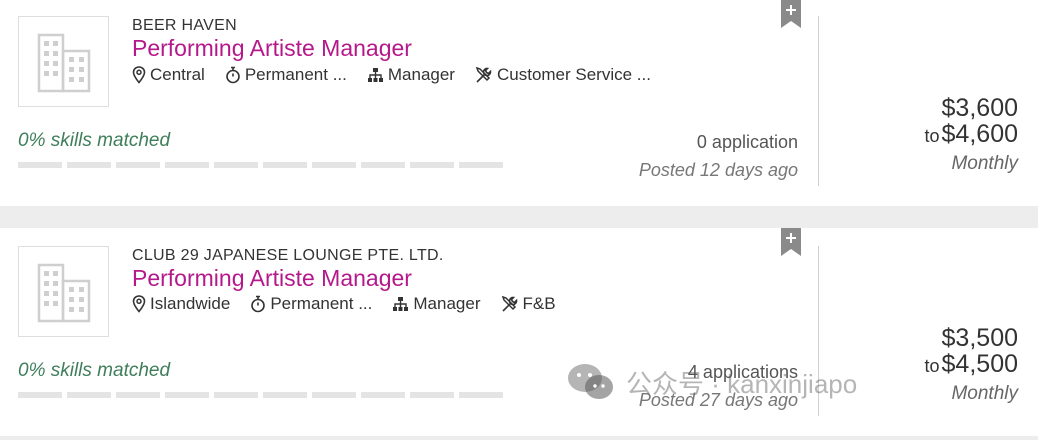 The image size is (1038, 440). I want to click on salary-min: $3,500, so click(979, 338).